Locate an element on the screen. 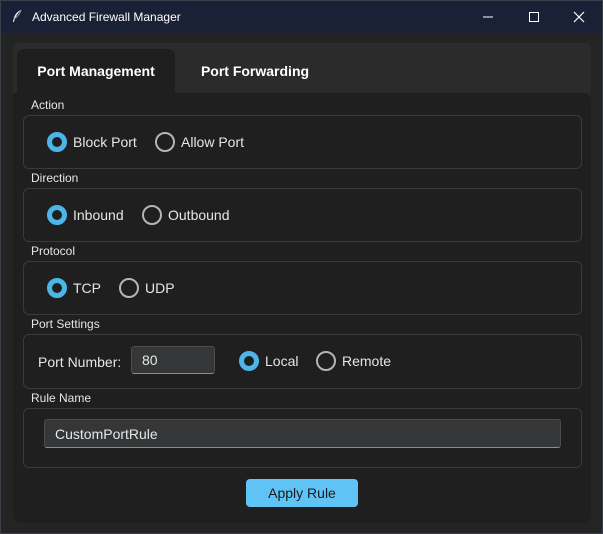 This screenshot has width=603, height=534. direction-label: Direction is located at coordinates (55, 178).